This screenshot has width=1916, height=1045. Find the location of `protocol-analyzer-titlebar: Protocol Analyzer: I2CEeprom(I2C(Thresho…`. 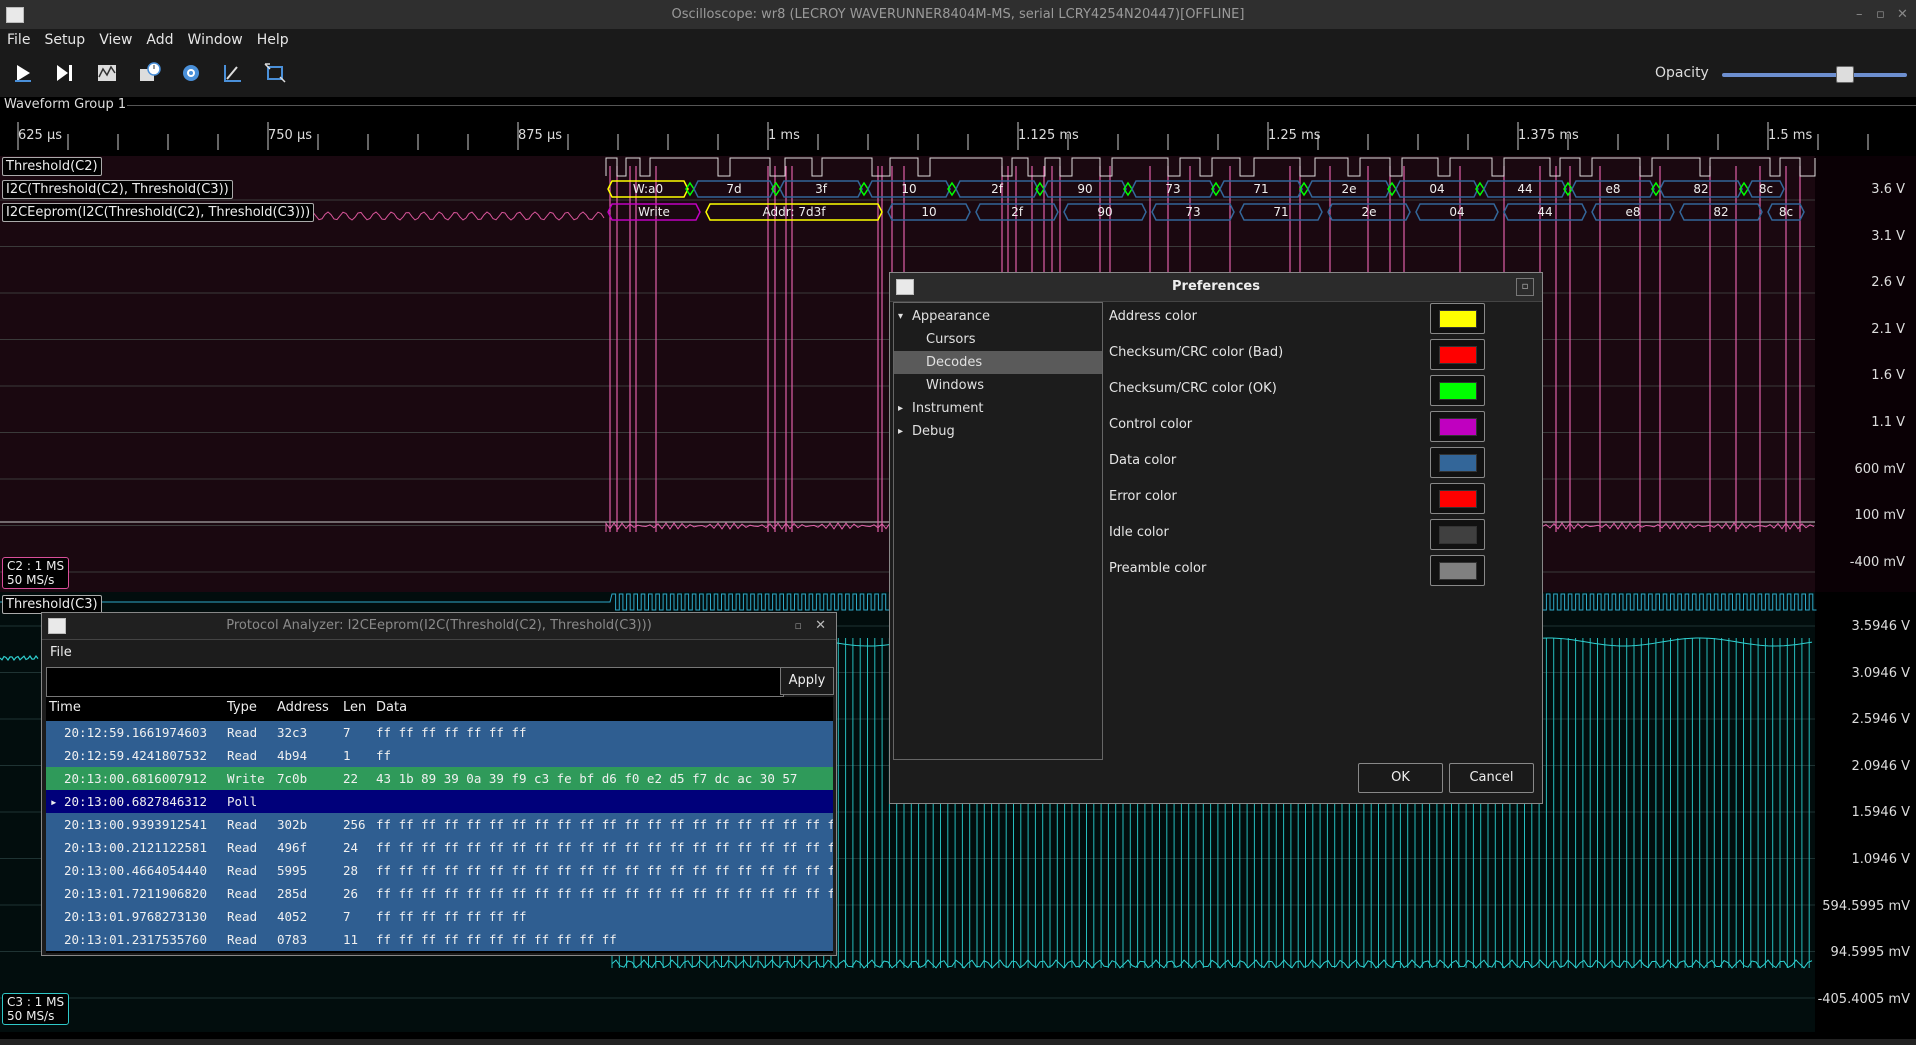

protocol-analyzer-titlebar: Protocol Analyzer: I2CEeprom(I2C(Thresho… is located at coordinates (439, 626).